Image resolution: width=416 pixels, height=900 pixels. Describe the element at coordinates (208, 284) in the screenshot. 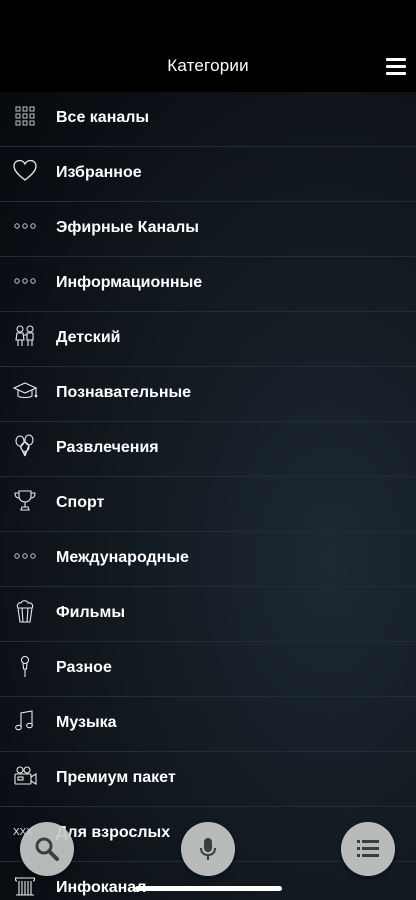

I see `category-item-news: Информационные` at that location.